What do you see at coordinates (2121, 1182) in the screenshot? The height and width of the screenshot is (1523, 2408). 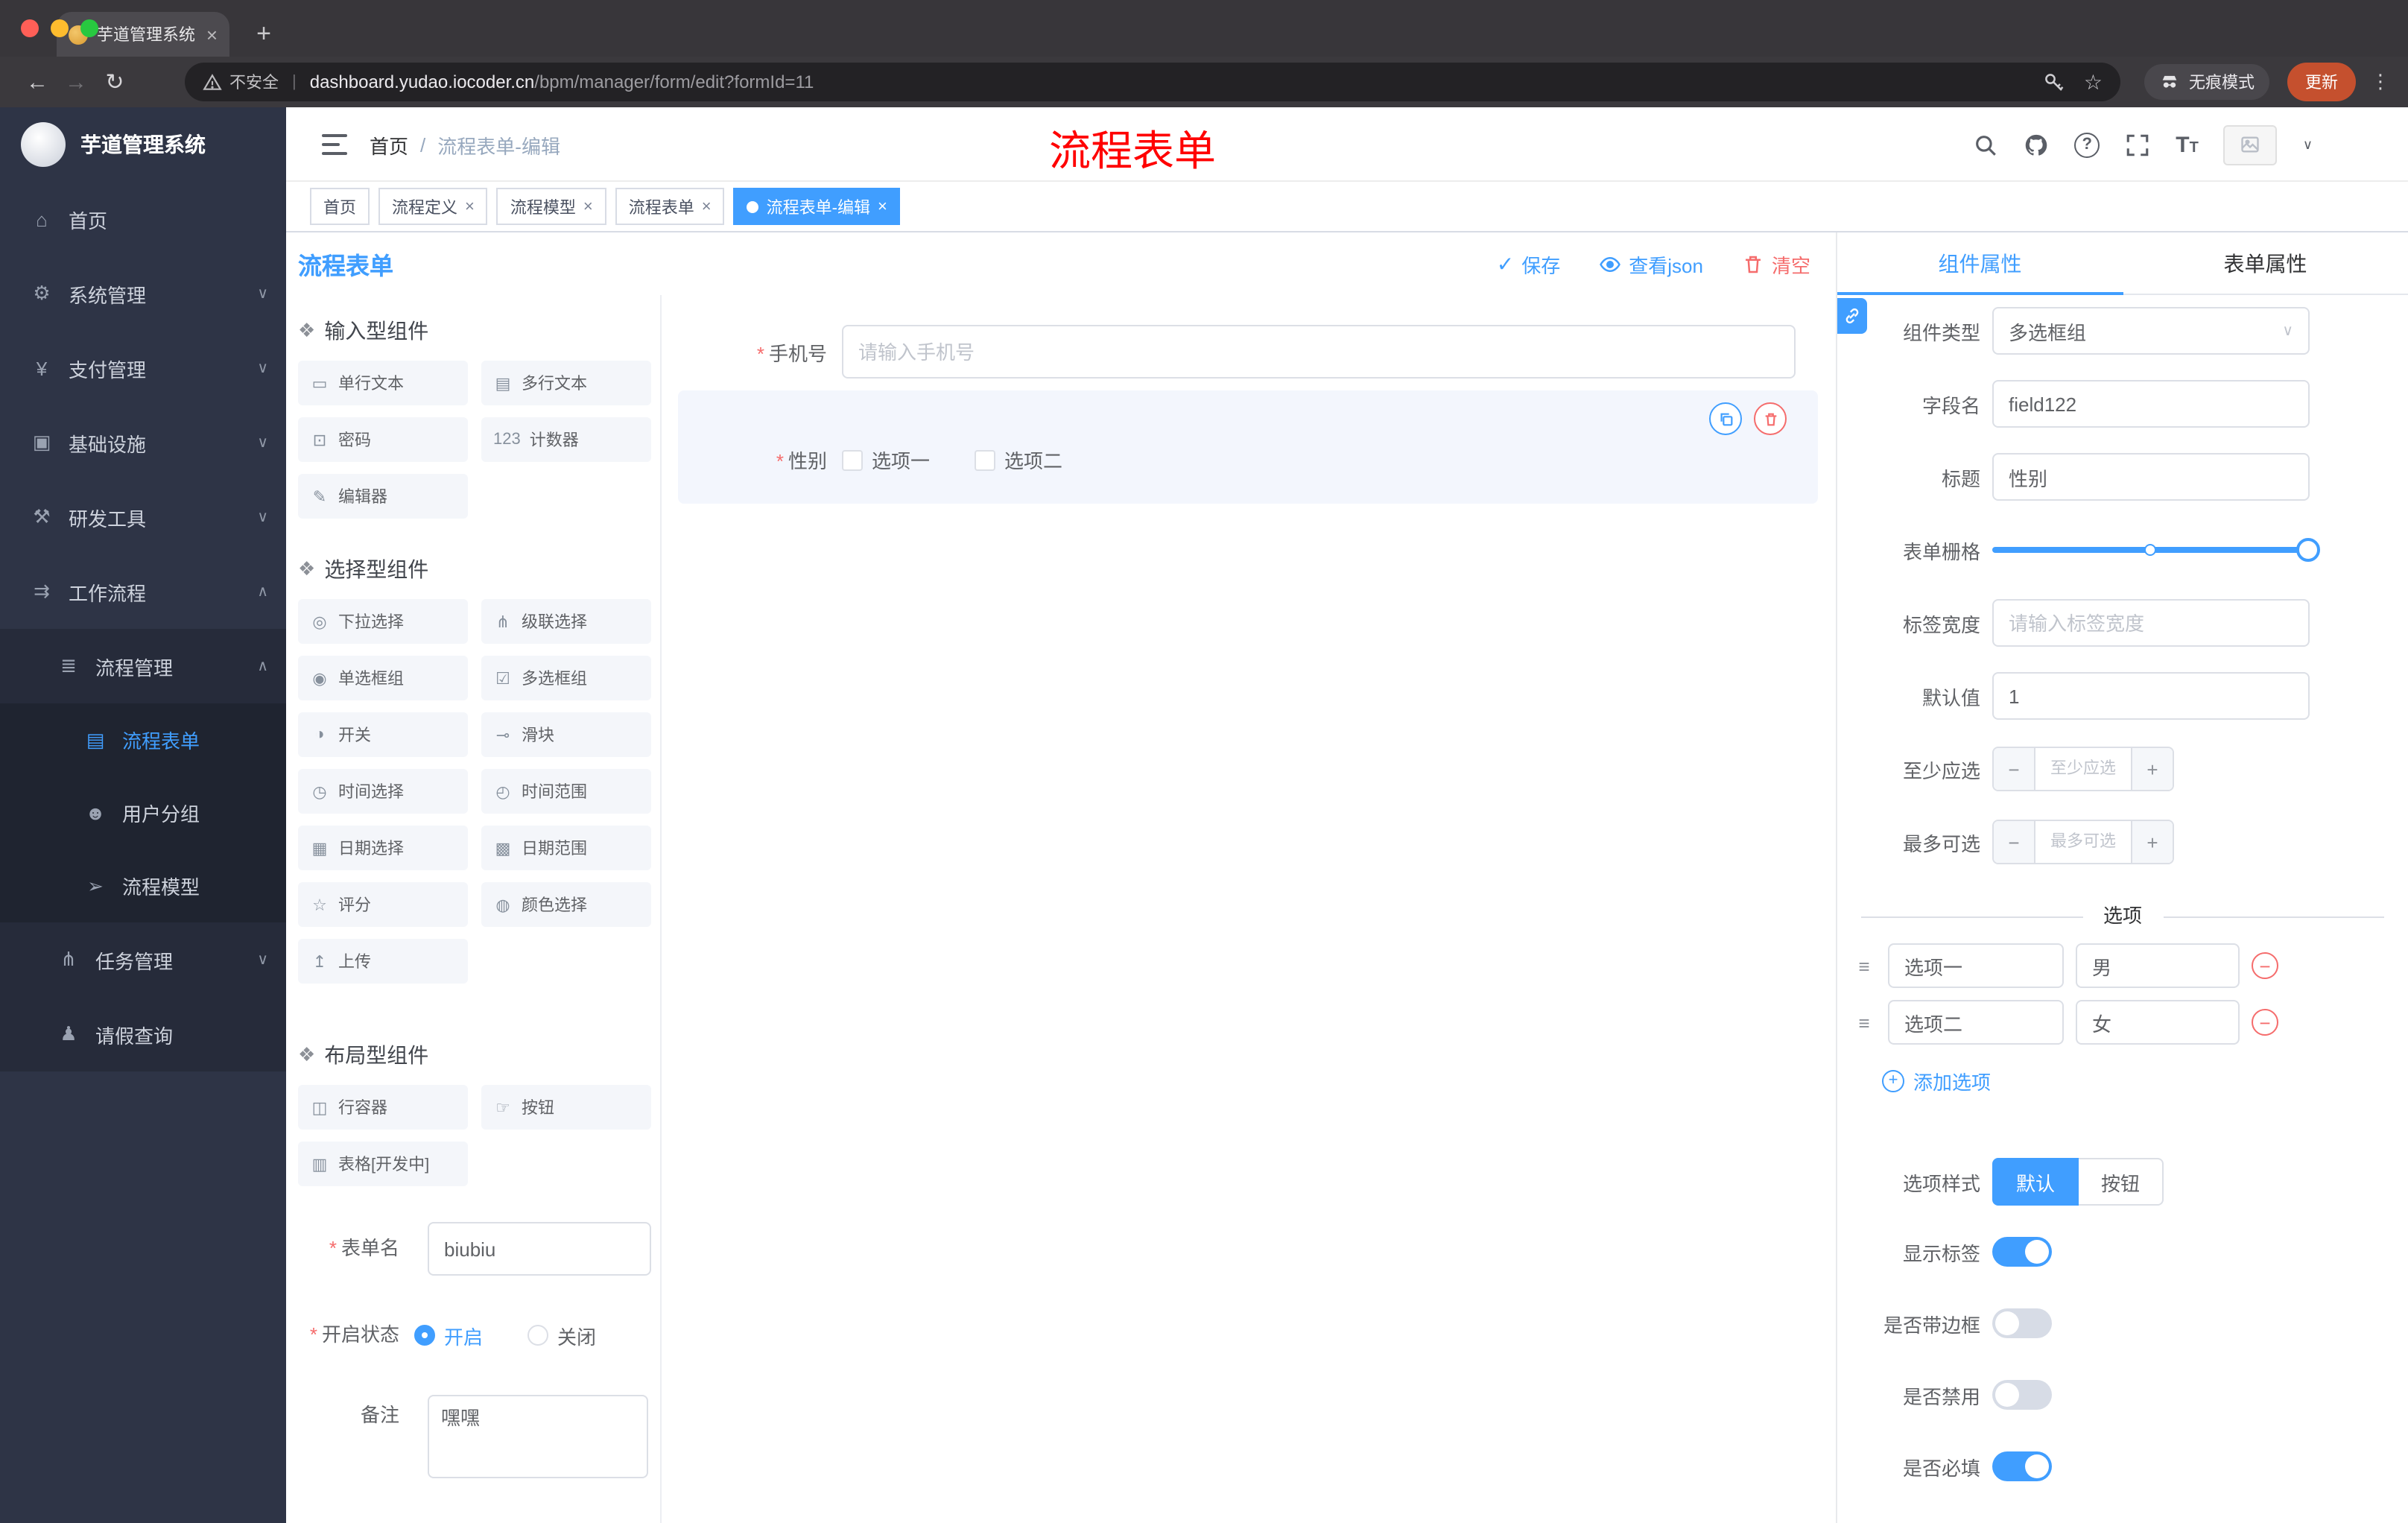 I see `style-button-button: 按钮` at bounding box center [2121, 1182].